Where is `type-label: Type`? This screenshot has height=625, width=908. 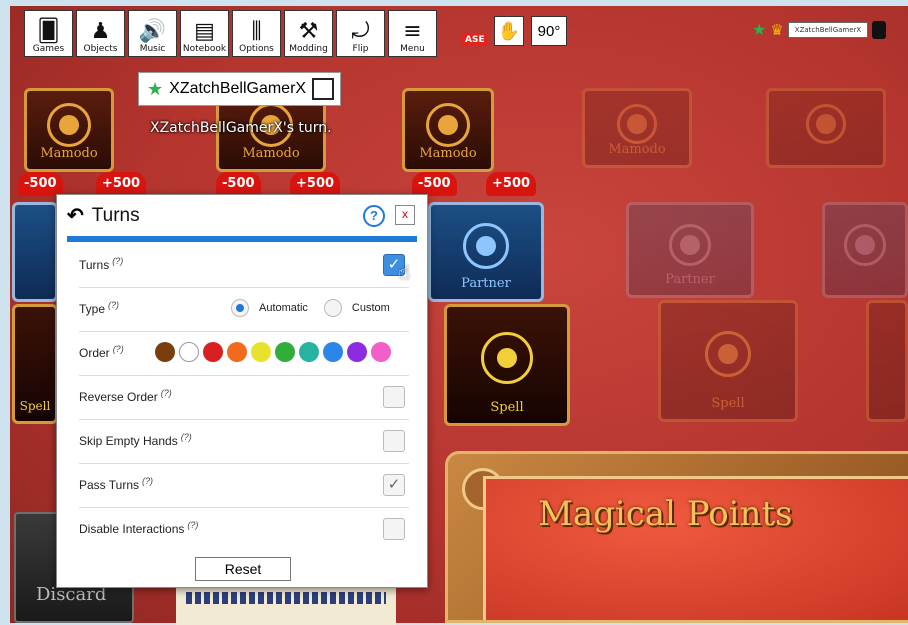
type-label: Type is located at coordinates (92, 309).